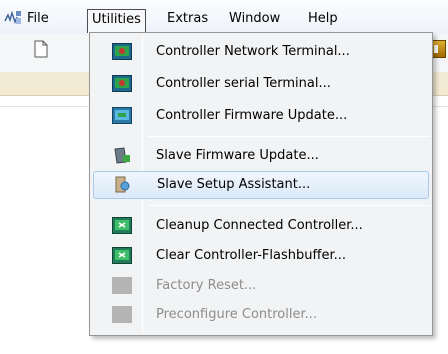 The height and width of the screenshot is (354, 448). I want to click on serial-terminal-icon, so click(122, 83).